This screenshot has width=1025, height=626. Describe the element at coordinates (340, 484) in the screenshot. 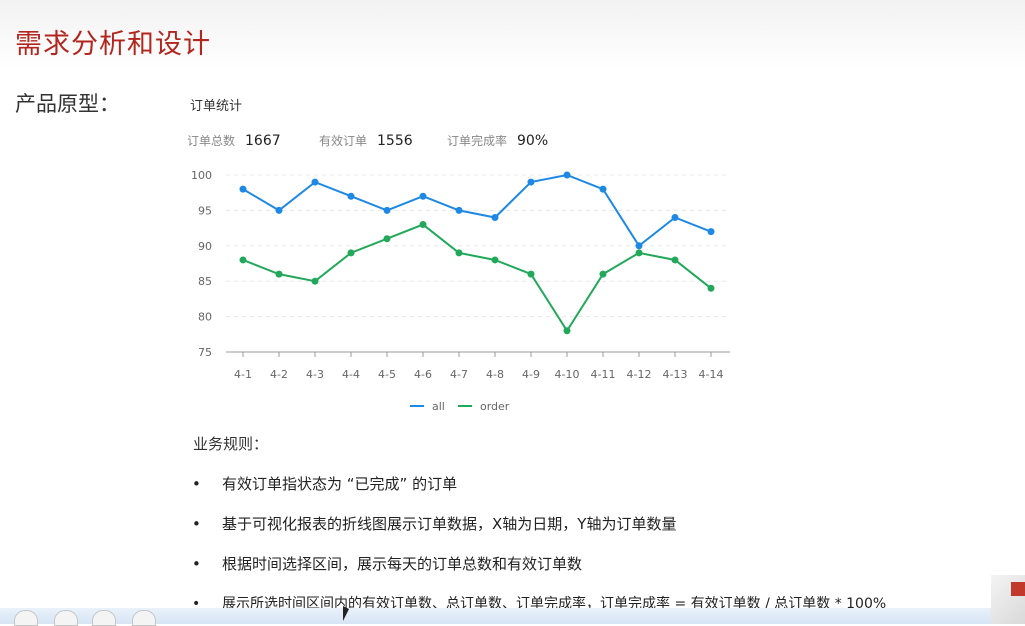

I see `rule-text: 有效订单指状态为 “已完成” 的订单` at that location.